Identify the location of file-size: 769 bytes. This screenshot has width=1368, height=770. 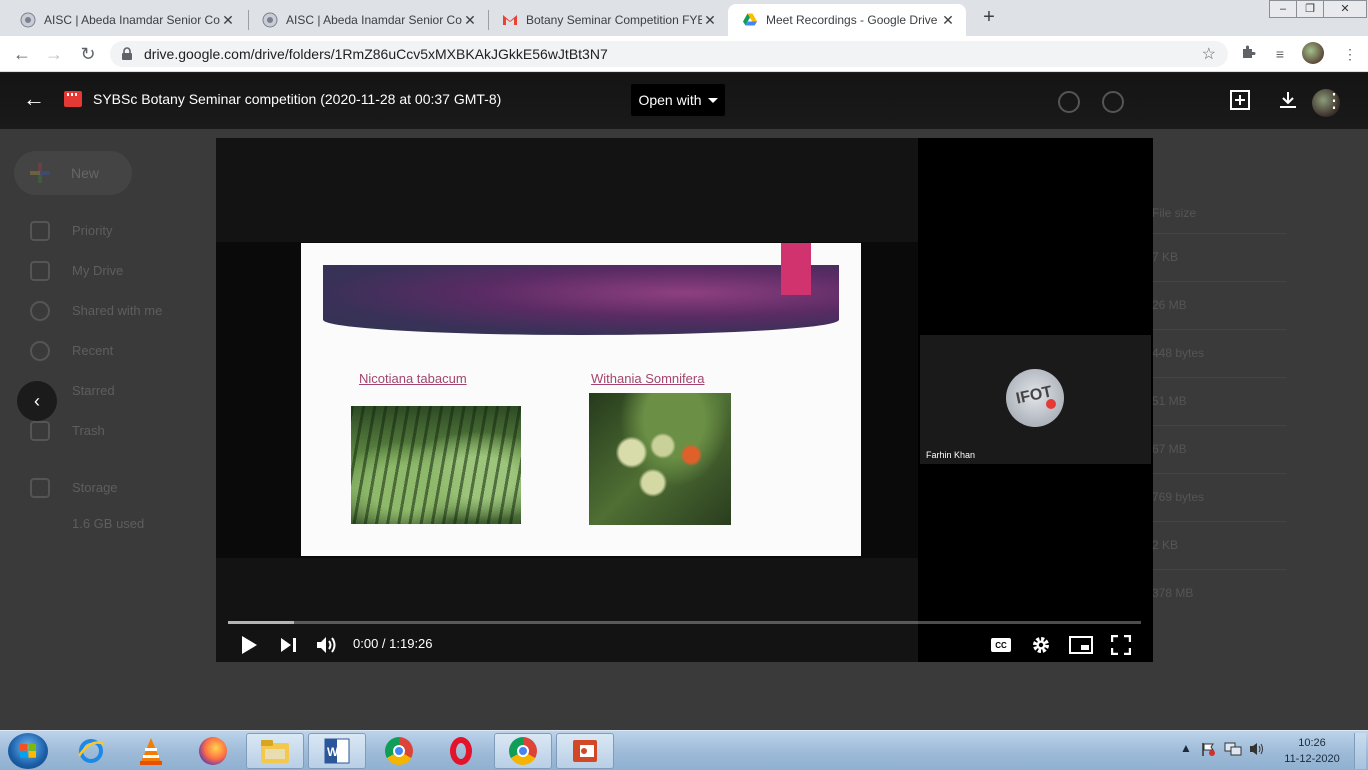
(1178, 497).